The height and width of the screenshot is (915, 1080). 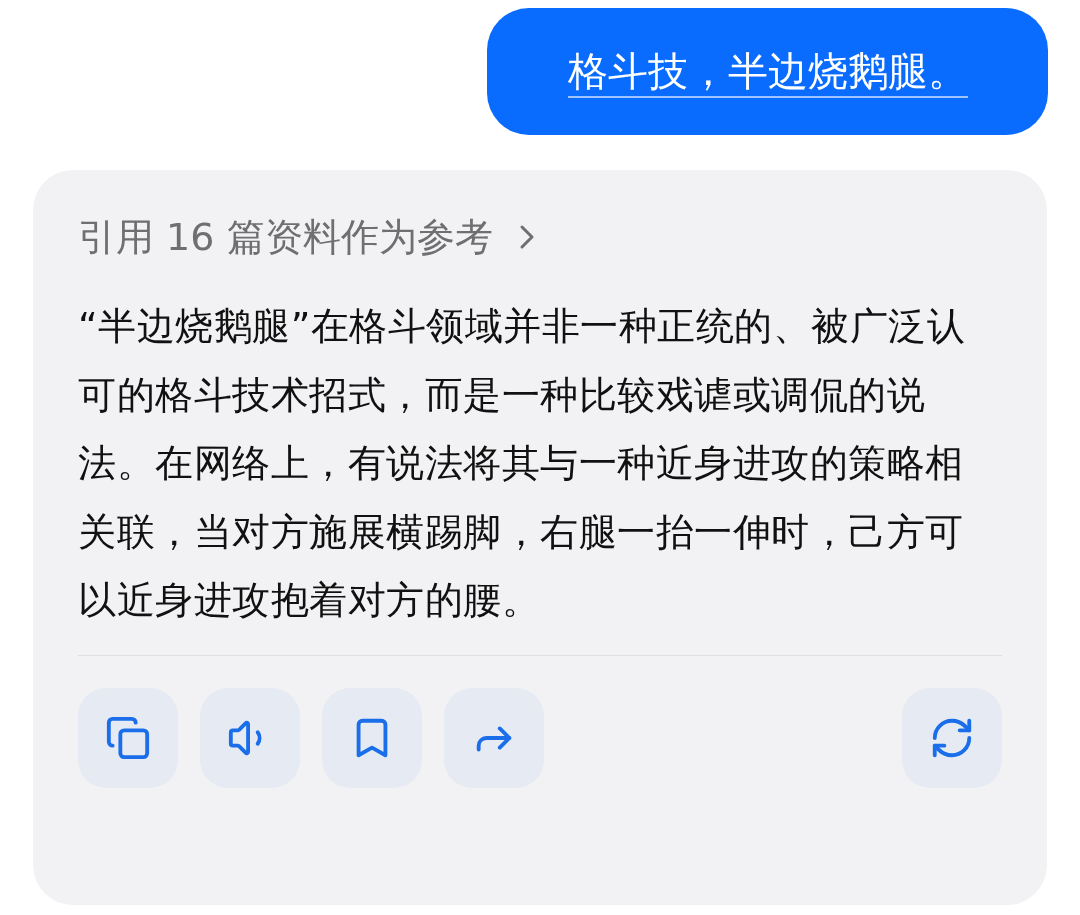 What do you see at coordinates (285, 237) in the screenshot?
I see `references-link: 引用 16 篇资料作为参考` at bounding box center [285, 237].